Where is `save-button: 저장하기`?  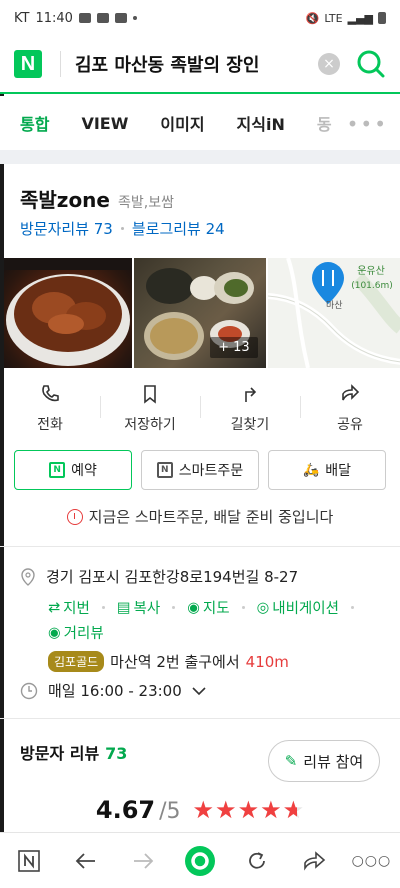 save-button: 저장하기 is located at coordinates (150, 409).